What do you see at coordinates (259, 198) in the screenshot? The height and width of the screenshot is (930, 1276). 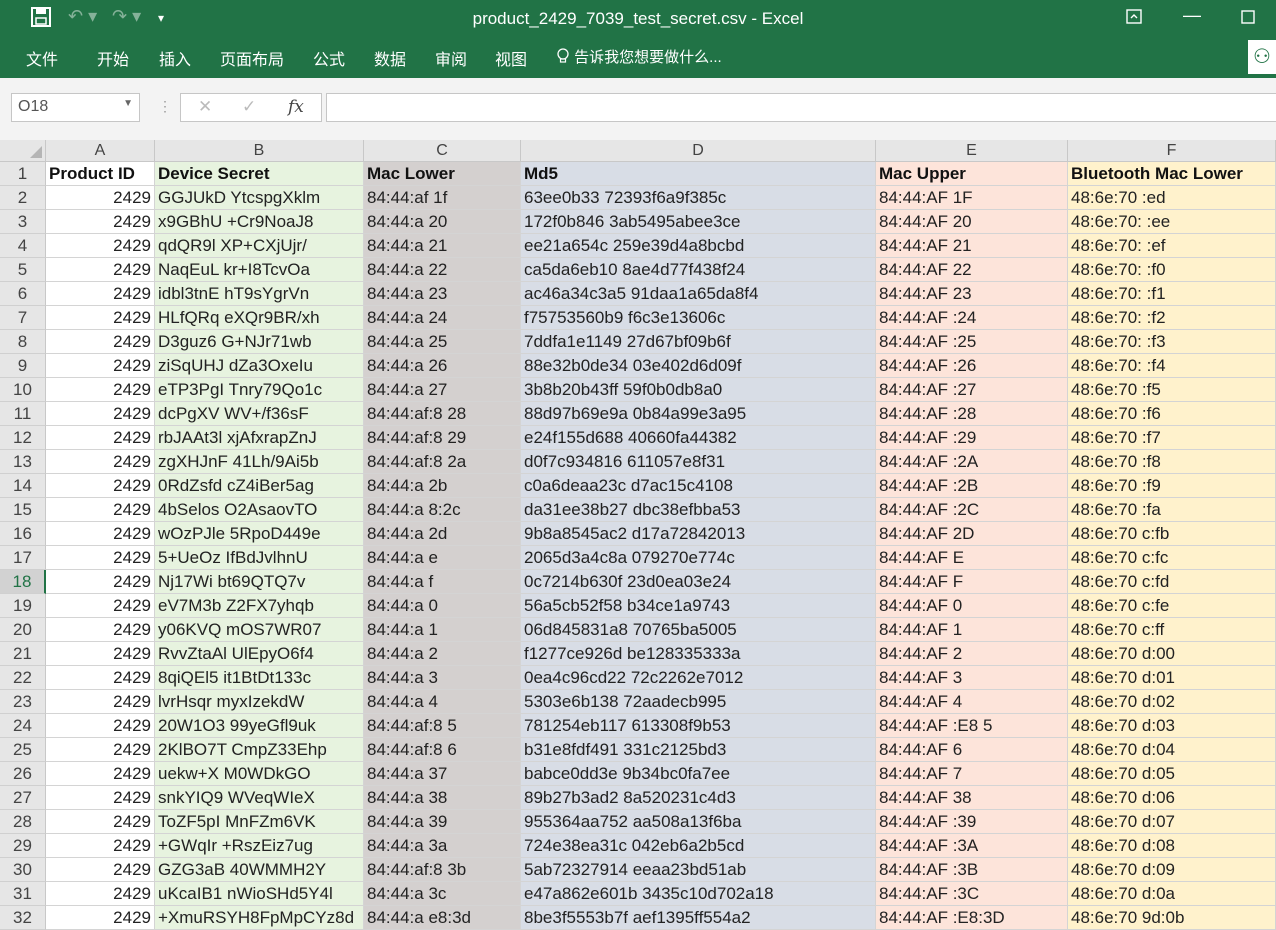 I see `table-cell: GGJUkD YtcspgXklm` at bounding box center [259, 198].